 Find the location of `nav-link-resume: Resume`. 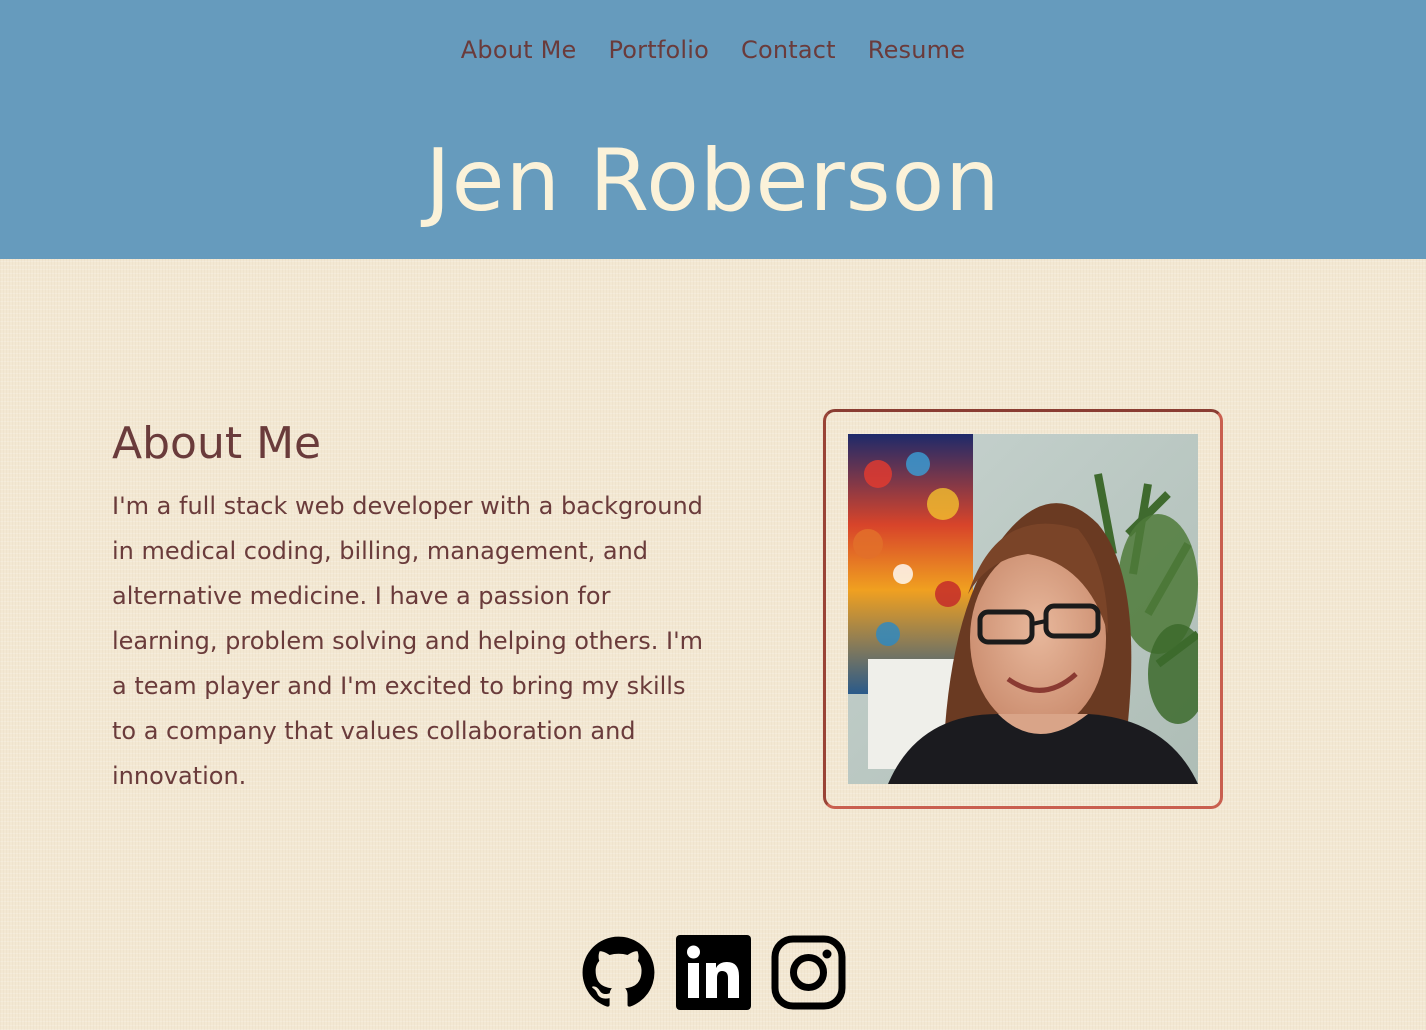

nav-link-resume: Resume is located at coordinates (916, 50).